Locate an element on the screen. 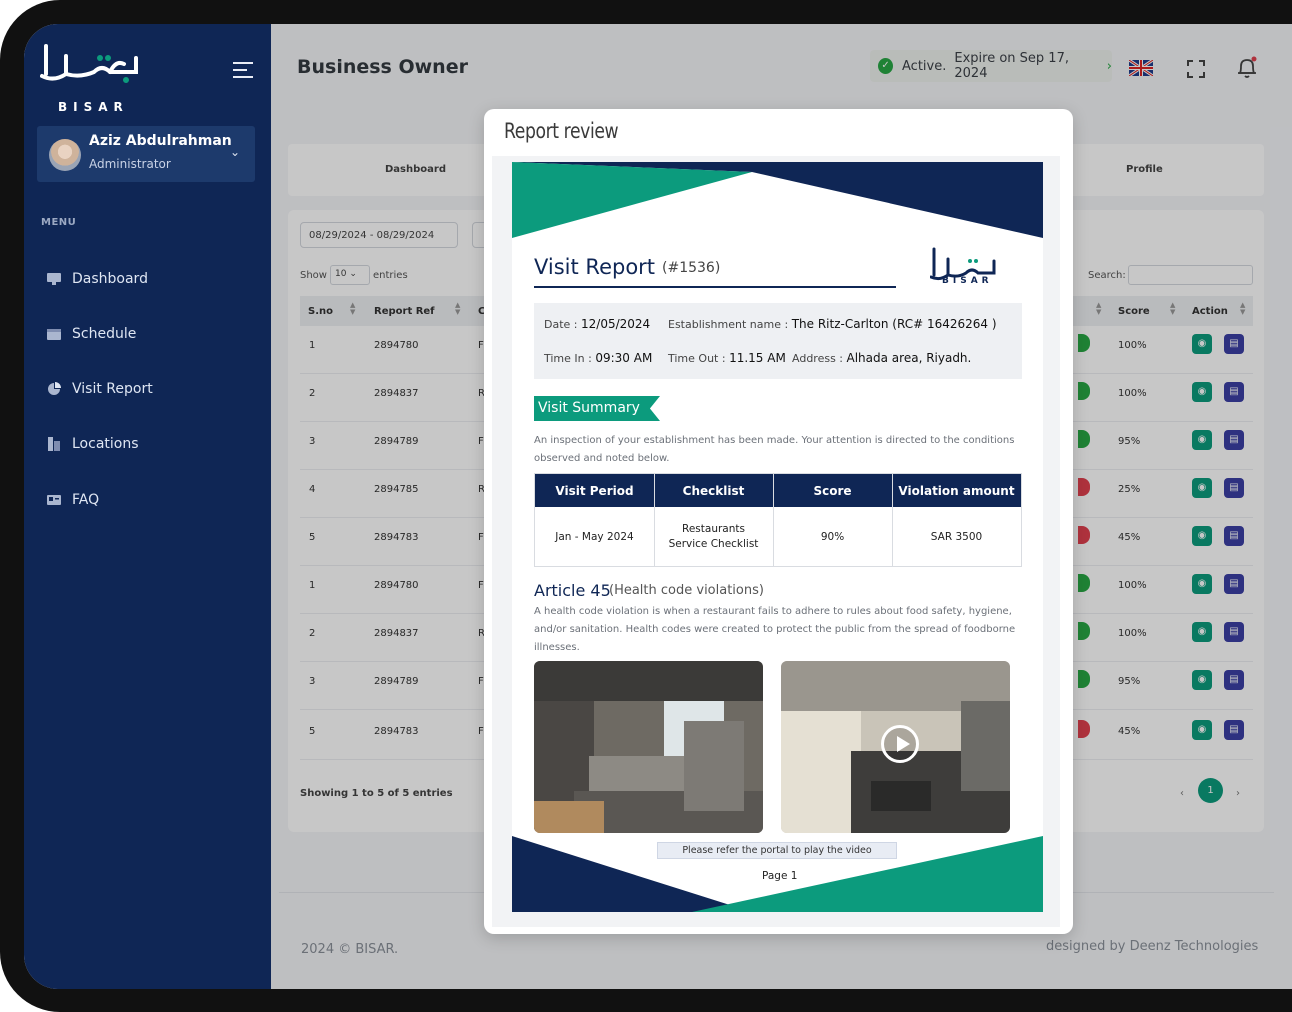 The image size is (1292, 1012). summary-cell: Jan - May 2024 is located at coordinates (594, 536).